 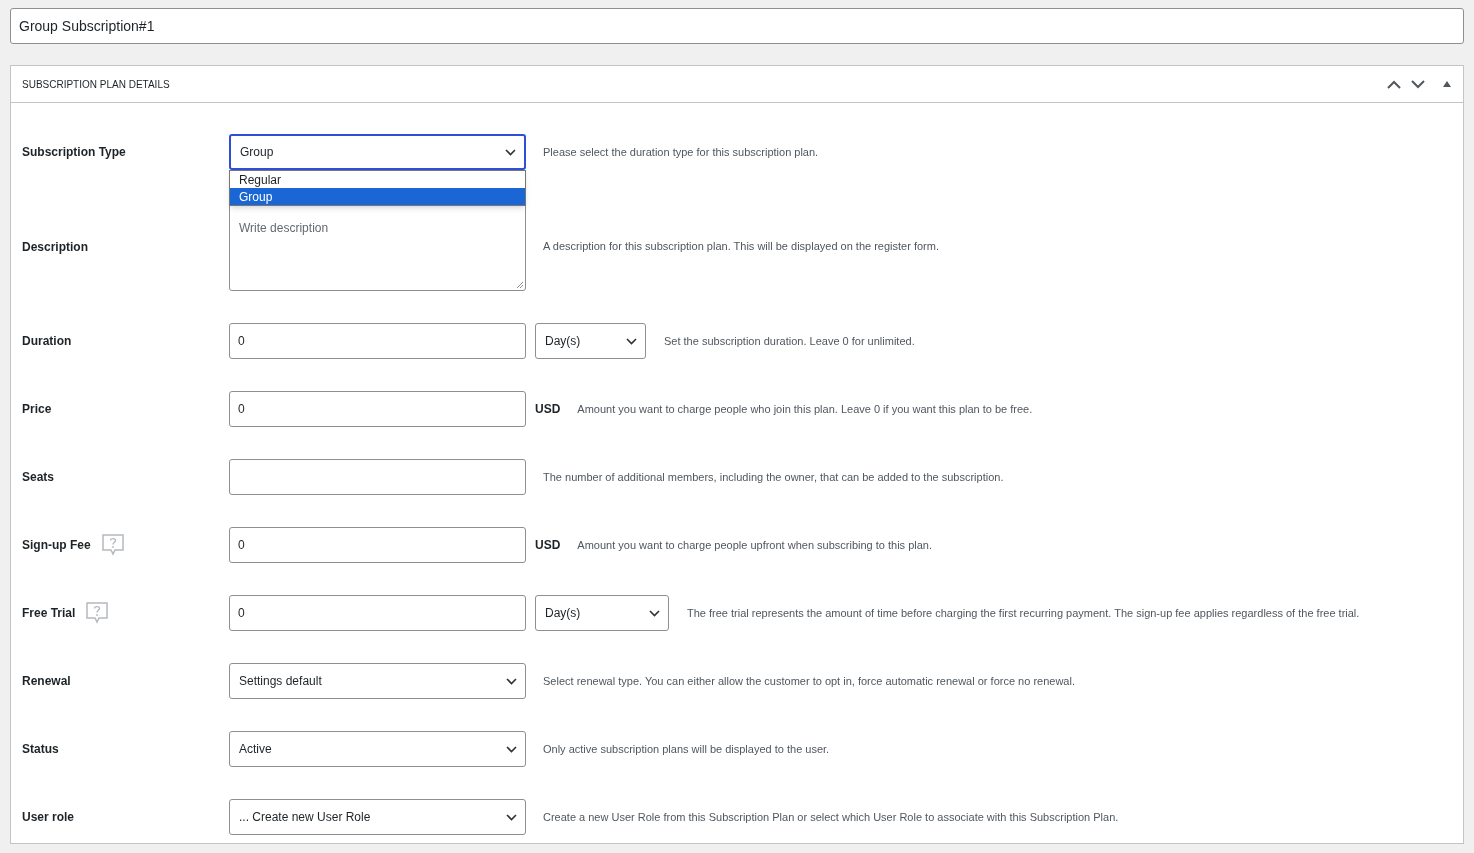 I want to click on move-up-icon, so click(x=1394, y=84).